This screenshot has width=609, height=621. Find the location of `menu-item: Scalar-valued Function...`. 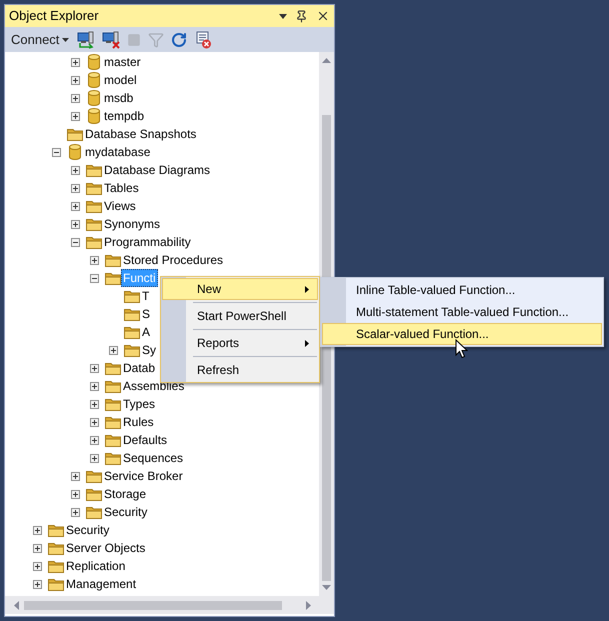

menu-item: Scalar-valued Function... is located at coordinates (462, 334).